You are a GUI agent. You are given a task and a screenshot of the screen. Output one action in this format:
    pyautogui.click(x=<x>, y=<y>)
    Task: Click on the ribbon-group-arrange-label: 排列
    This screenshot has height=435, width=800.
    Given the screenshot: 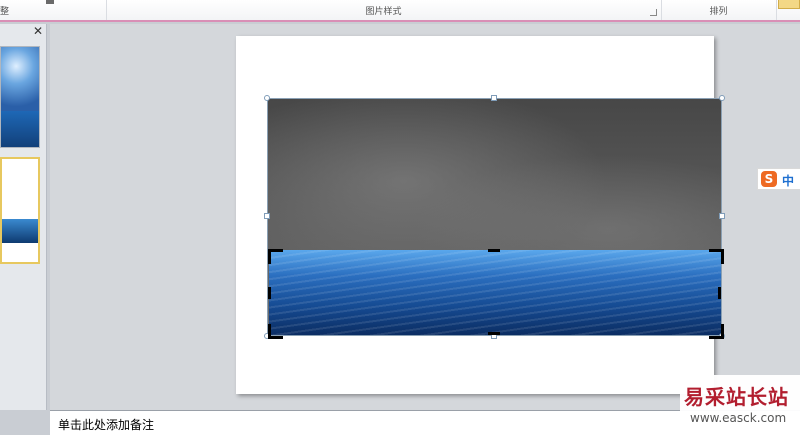 What is the action you would take?
    pyautogui.click(x=718, y=12)
    